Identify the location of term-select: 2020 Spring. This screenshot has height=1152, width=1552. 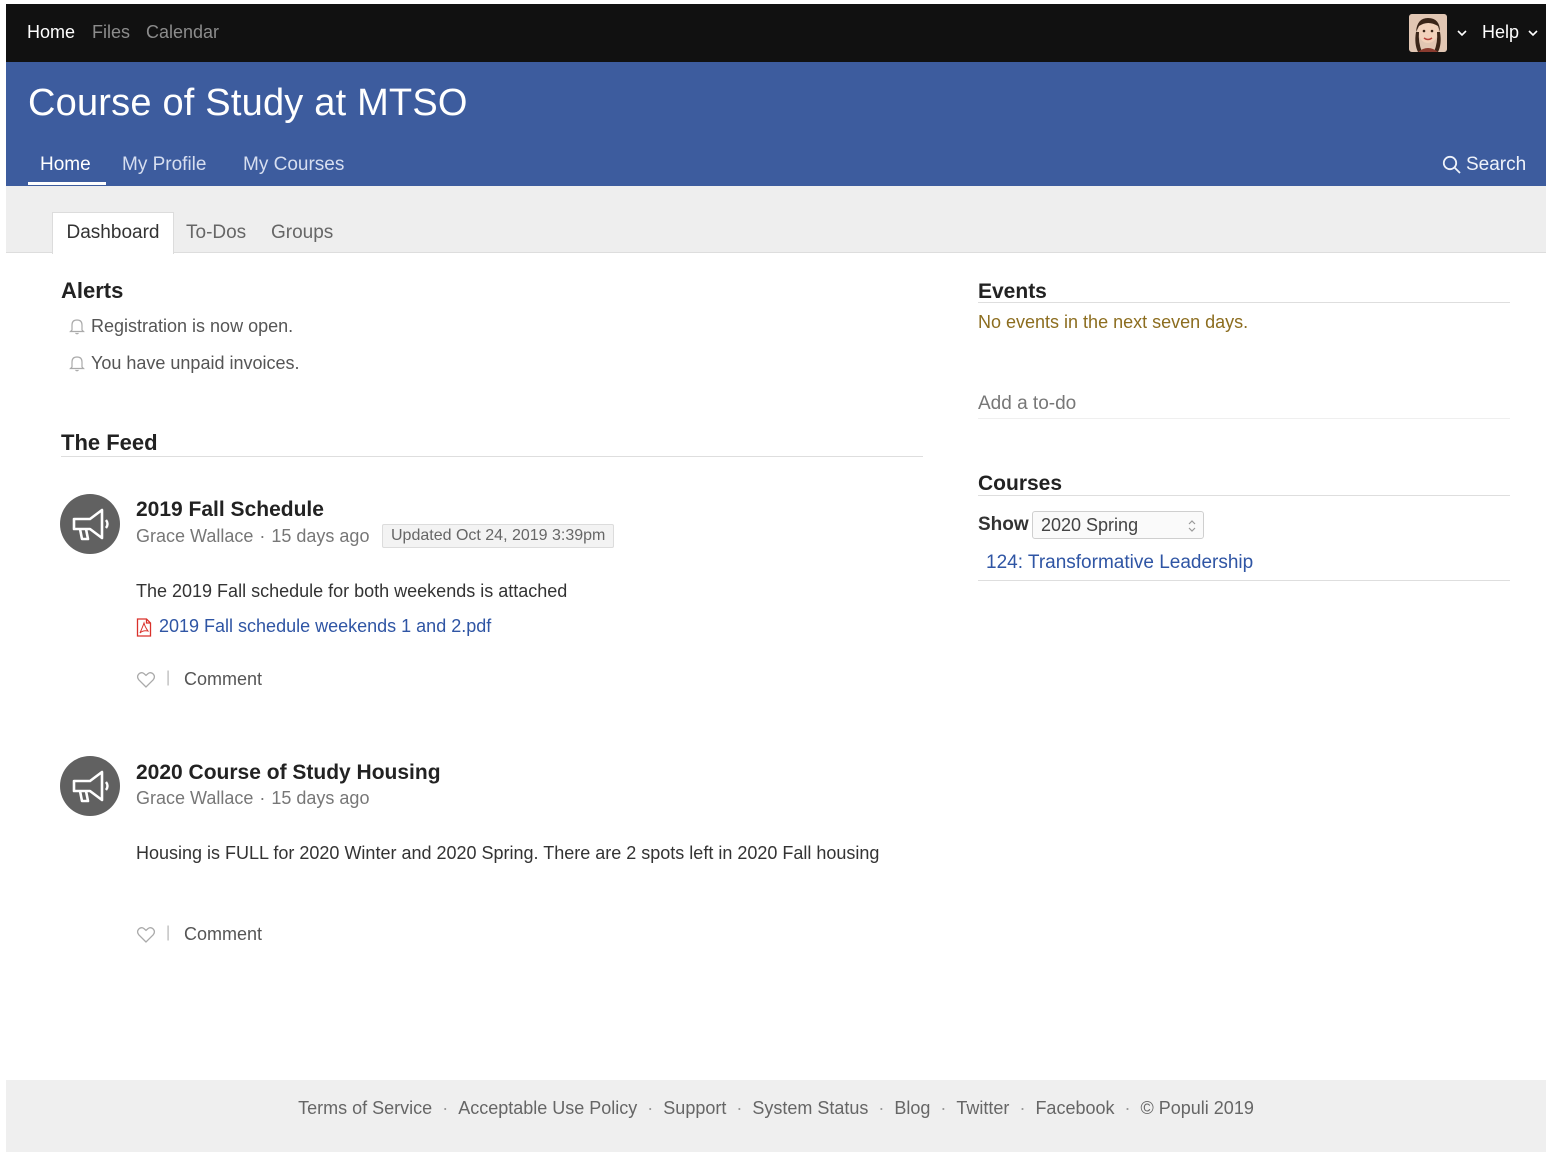
(1118, 525).